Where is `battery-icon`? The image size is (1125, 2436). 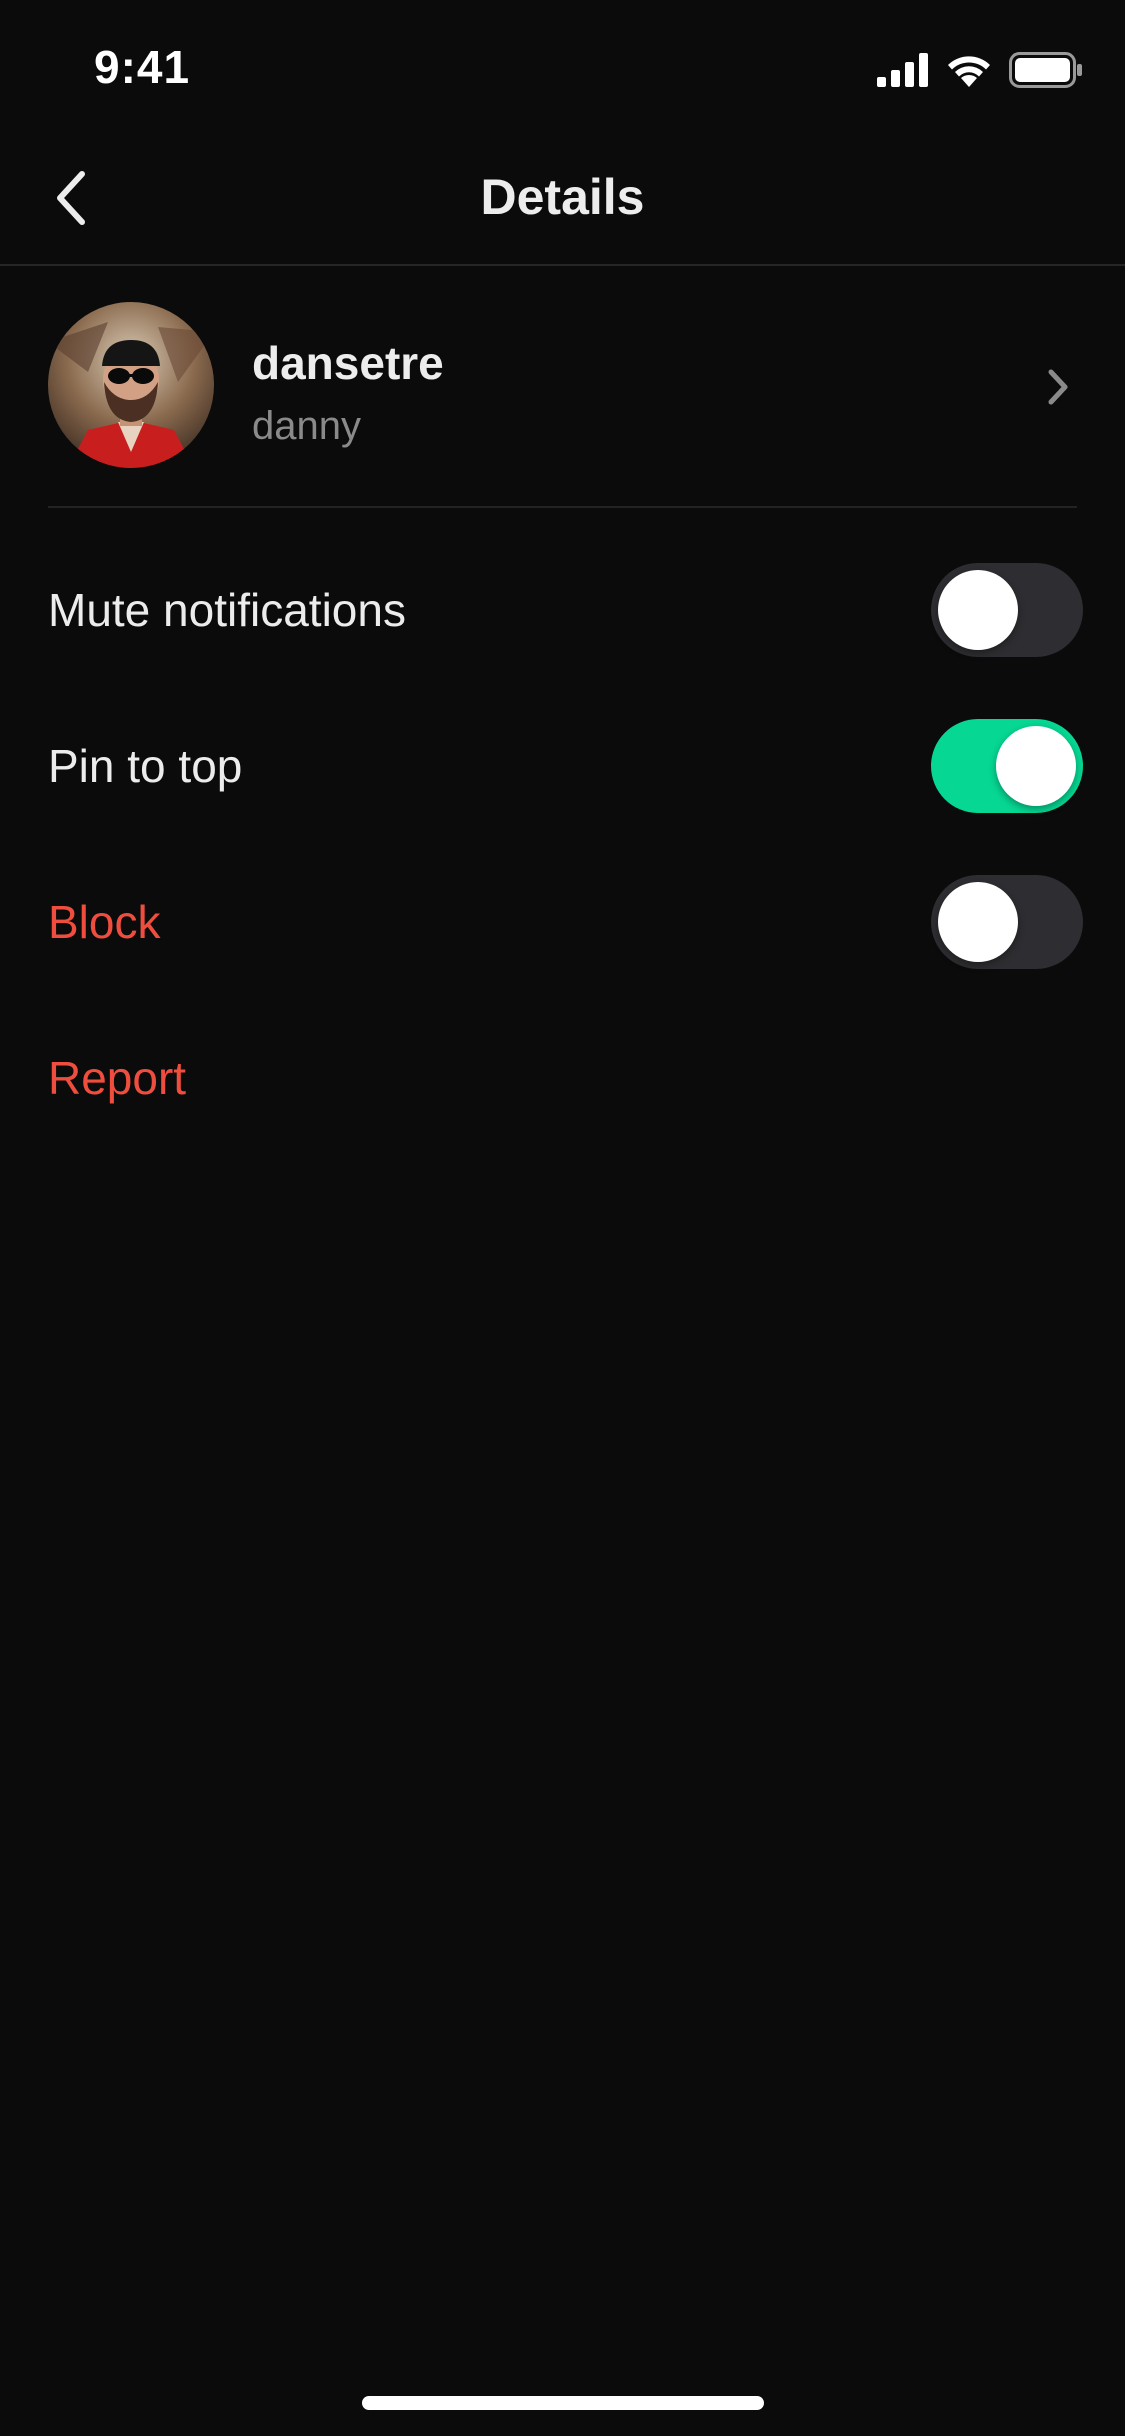
battery-icon is located at coordinates (1045, 70).